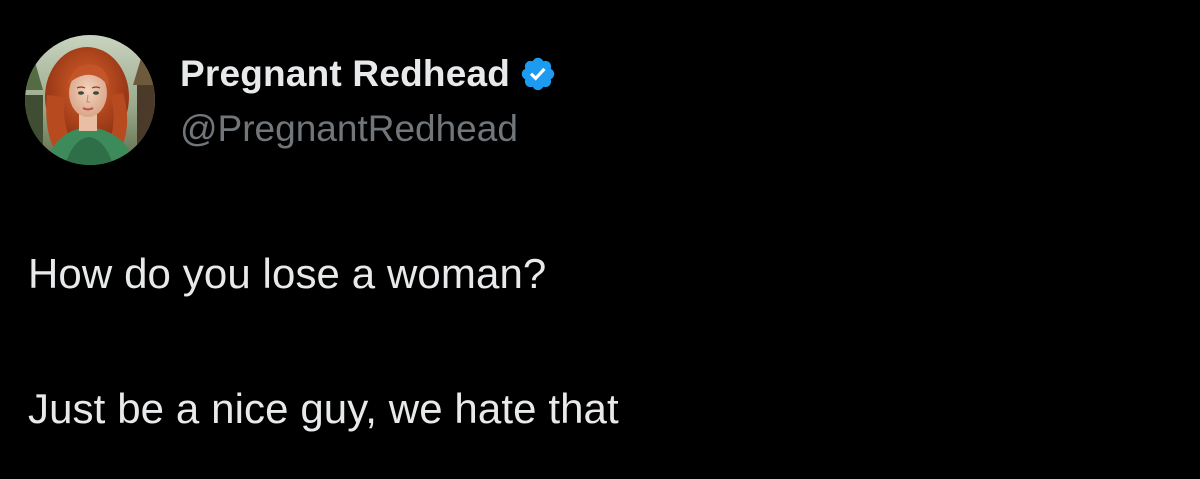 This screenshot has height=479, width=1200. What do you see at coordinates (349, 129) in the screenshot?
I see `author-handle: @PregnantRedhead` at bounding box center [349, 129].